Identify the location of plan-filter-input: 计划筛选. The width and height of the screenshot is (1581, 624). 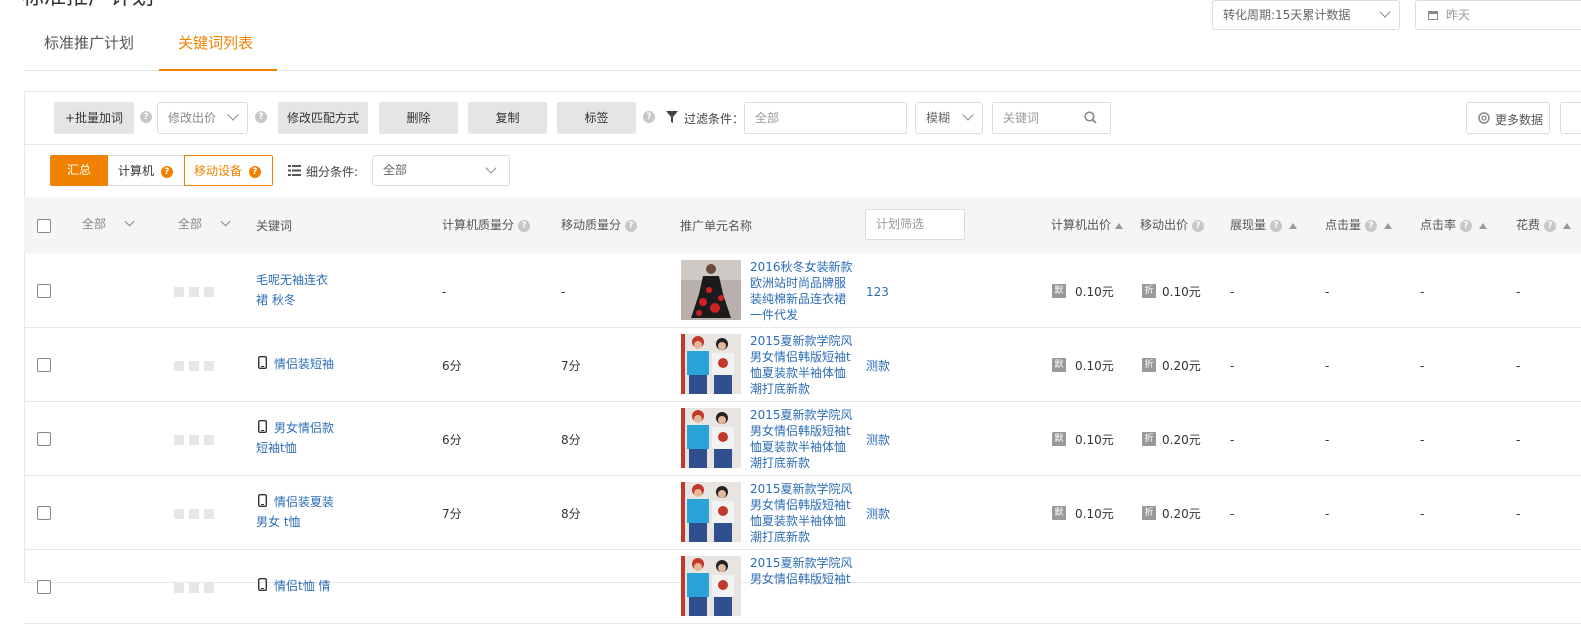
(915, 224).